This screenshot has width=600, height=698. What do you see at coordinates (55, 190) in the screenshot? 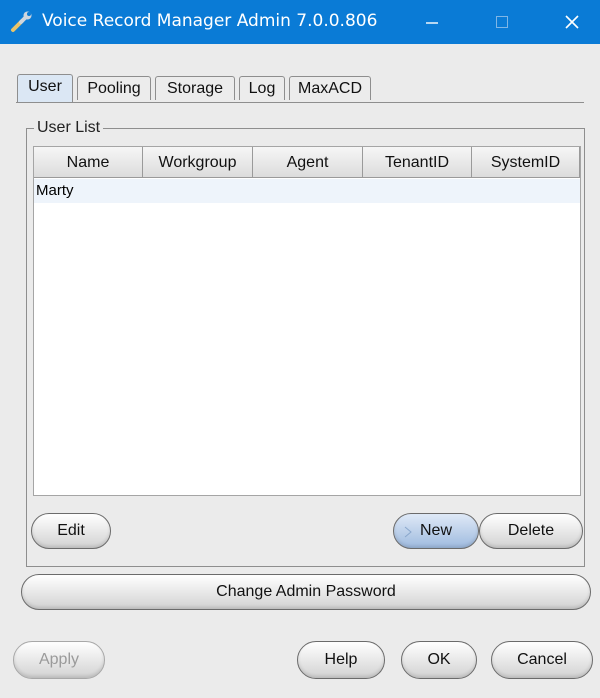
I see `cell-name: Marty` at bounding box center [55, 190].